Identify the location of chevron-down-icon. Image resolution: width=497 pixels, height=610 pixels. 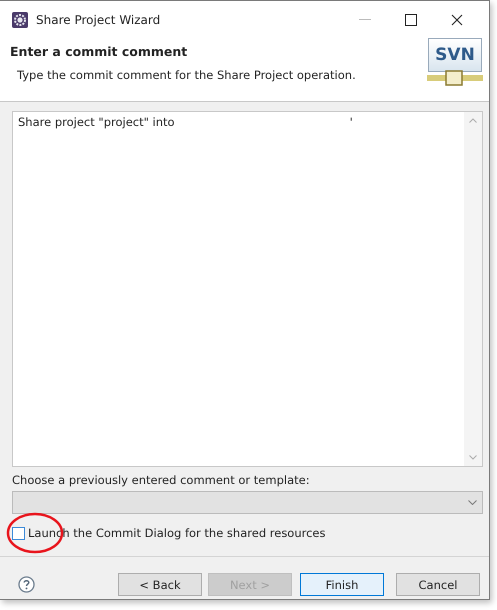
(472, 502).